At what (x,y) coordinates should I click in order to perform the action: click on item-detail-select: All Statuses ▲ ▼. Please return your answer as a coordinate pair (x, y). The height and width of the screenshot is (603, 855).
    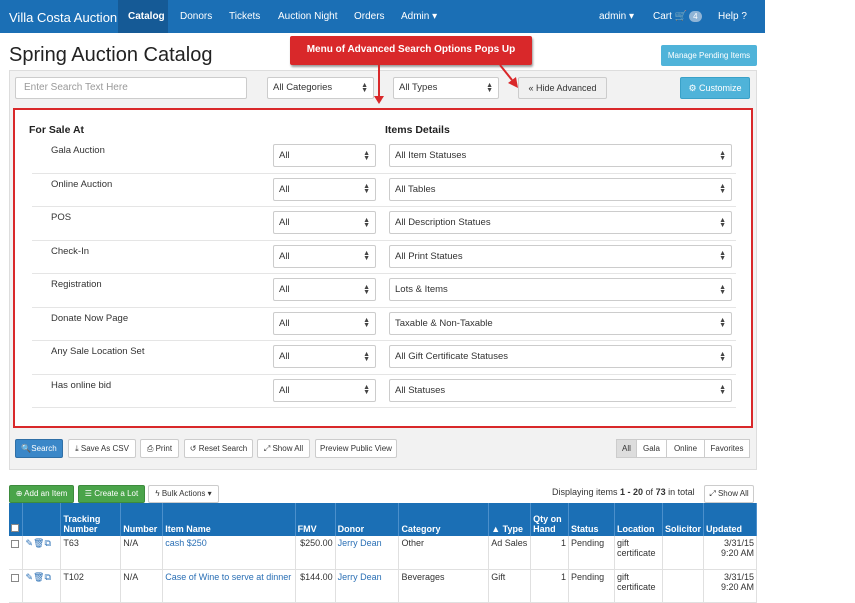
    Looking at the image, I should click on (560, 390).